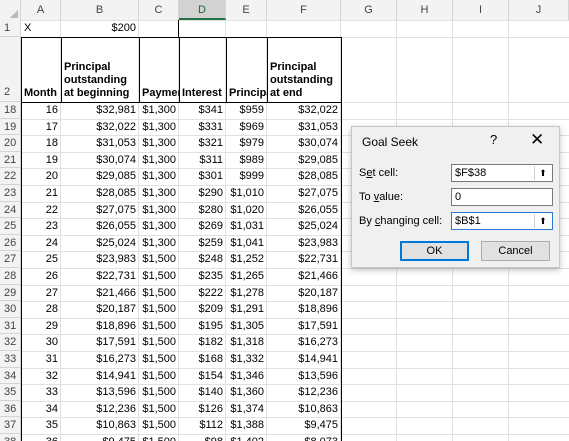 This screenshot has width=569, height=441. I want to click on row-header: 31, so click(10, 326).